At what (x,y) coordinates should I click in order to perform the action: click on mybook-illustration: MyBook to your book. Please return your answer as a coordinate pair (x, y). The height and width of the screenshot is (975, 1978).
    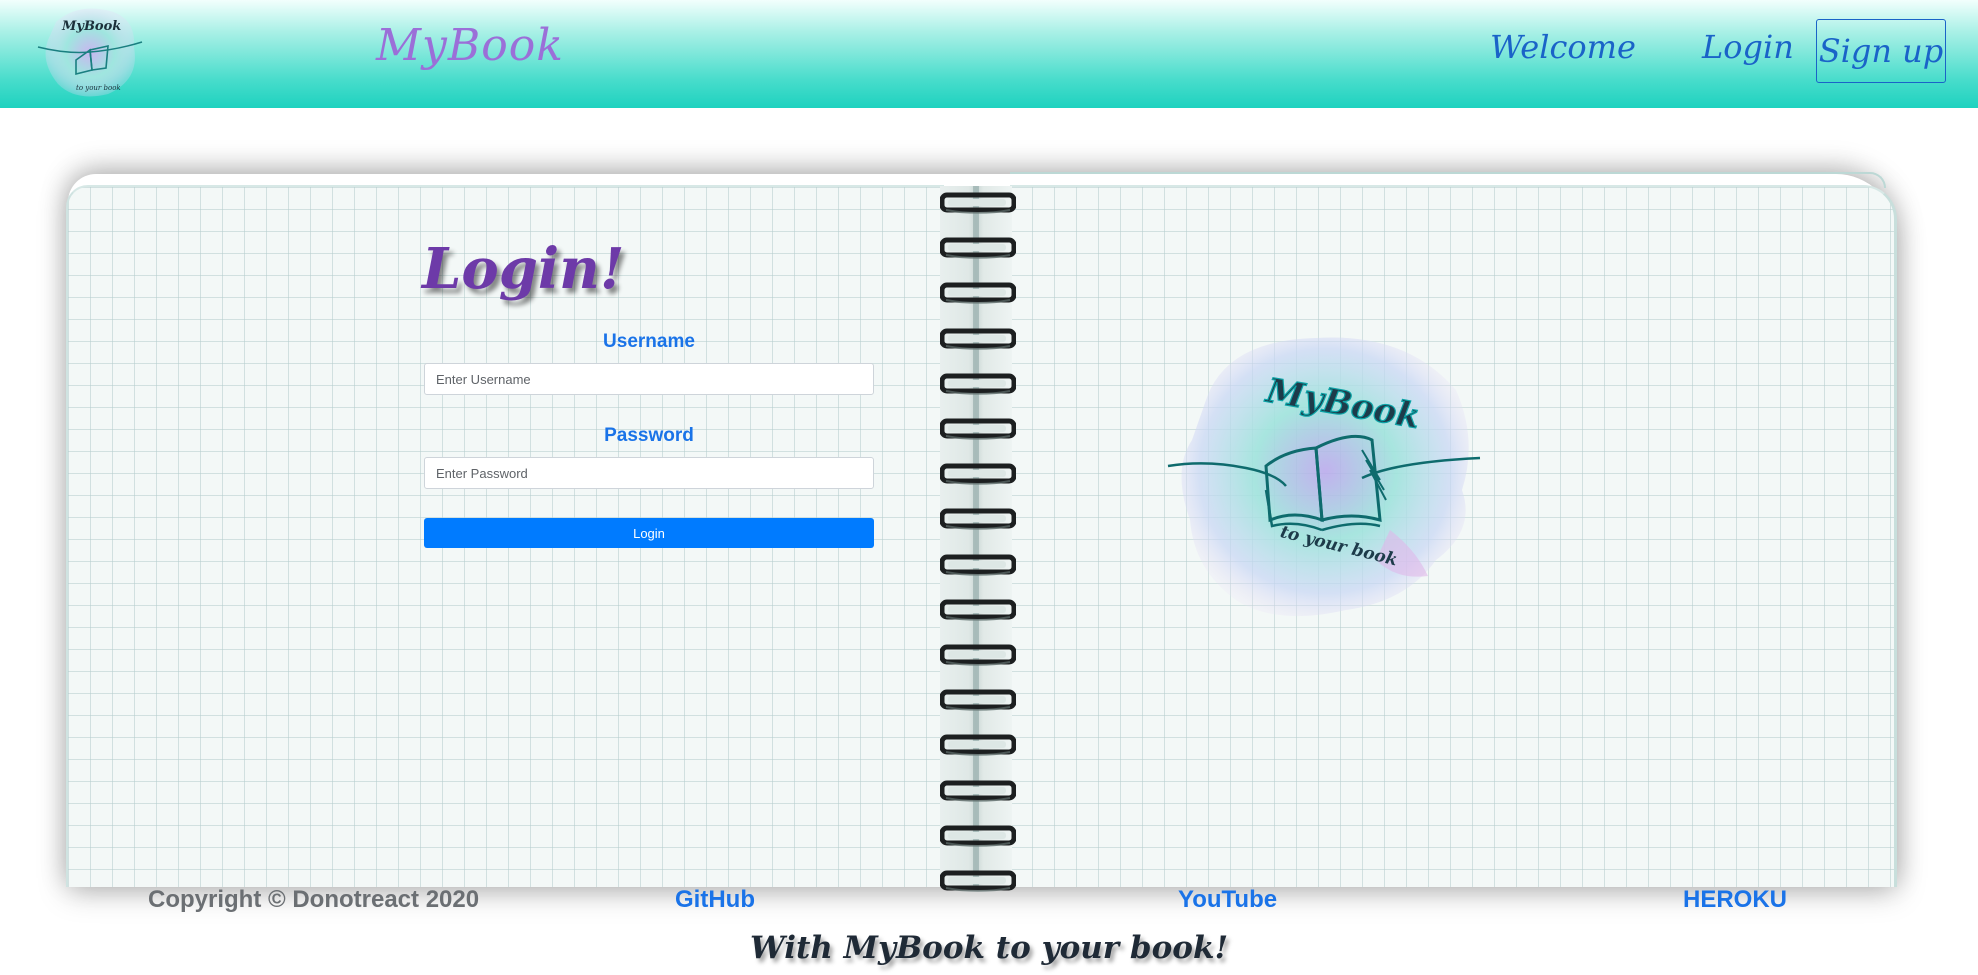
    Looking at the image, I should click on (1324, 477).